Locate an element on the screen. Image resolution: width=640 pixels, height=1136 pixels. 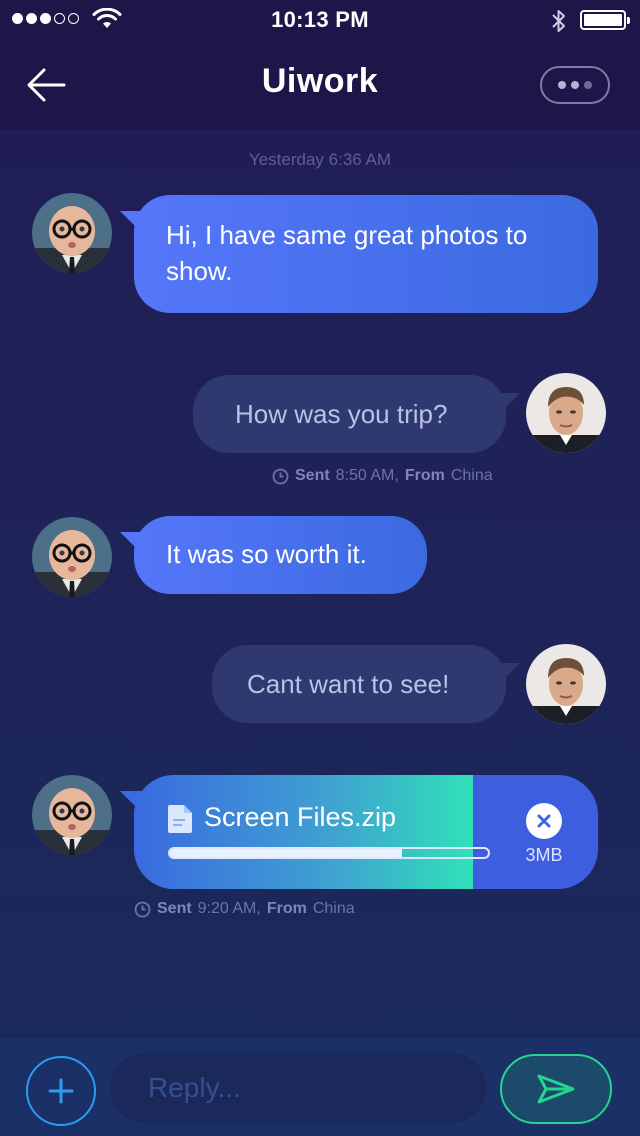
file-size: 3MB is located at coordinates (544, 855).